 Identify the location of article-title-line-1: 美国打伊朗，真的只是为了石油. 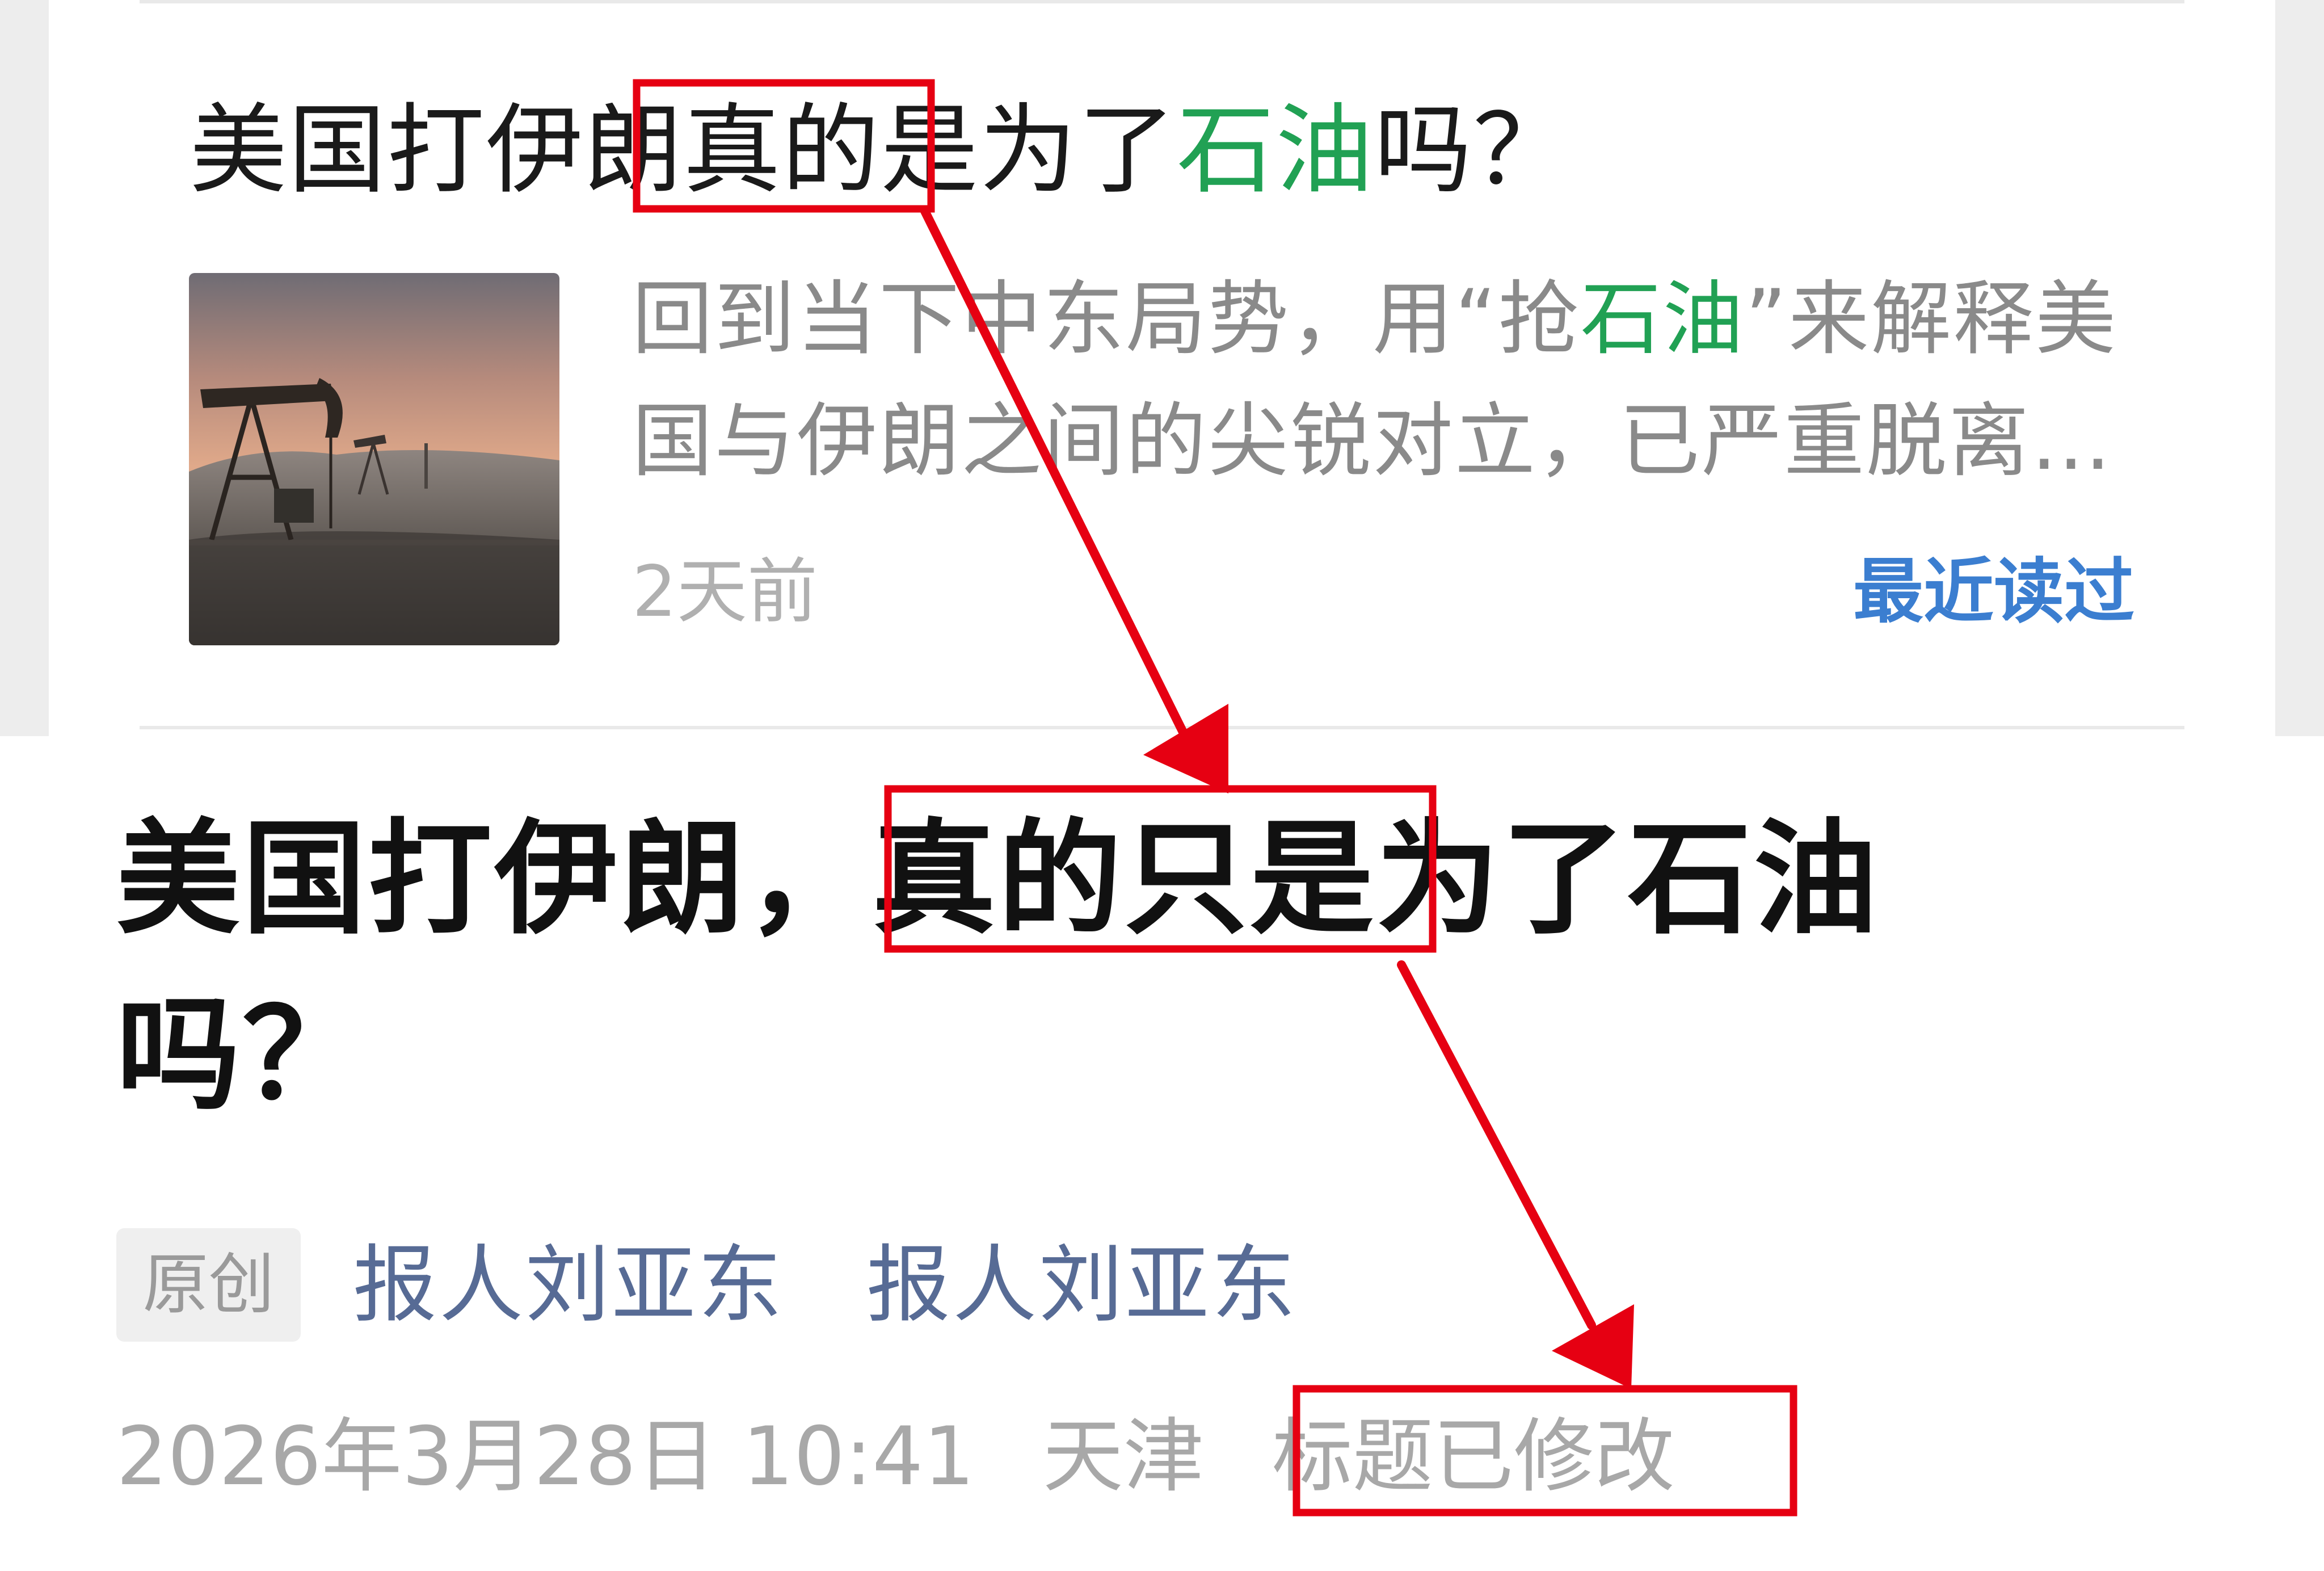
(1109, 880).